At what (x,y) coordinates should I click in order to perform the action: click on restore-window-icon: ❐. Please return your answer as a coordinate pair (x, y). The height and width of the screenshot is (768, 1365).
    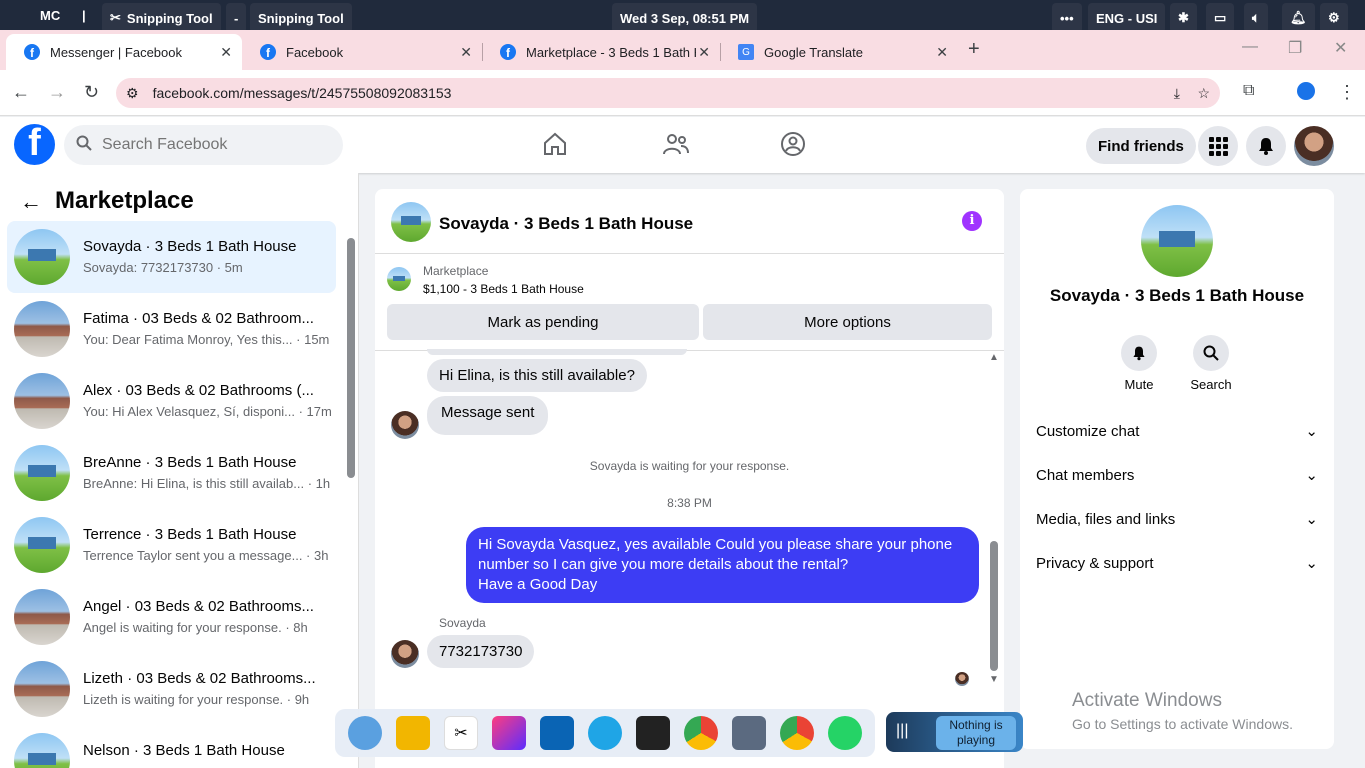
    Looking at the image, I should click on (1295, 48).